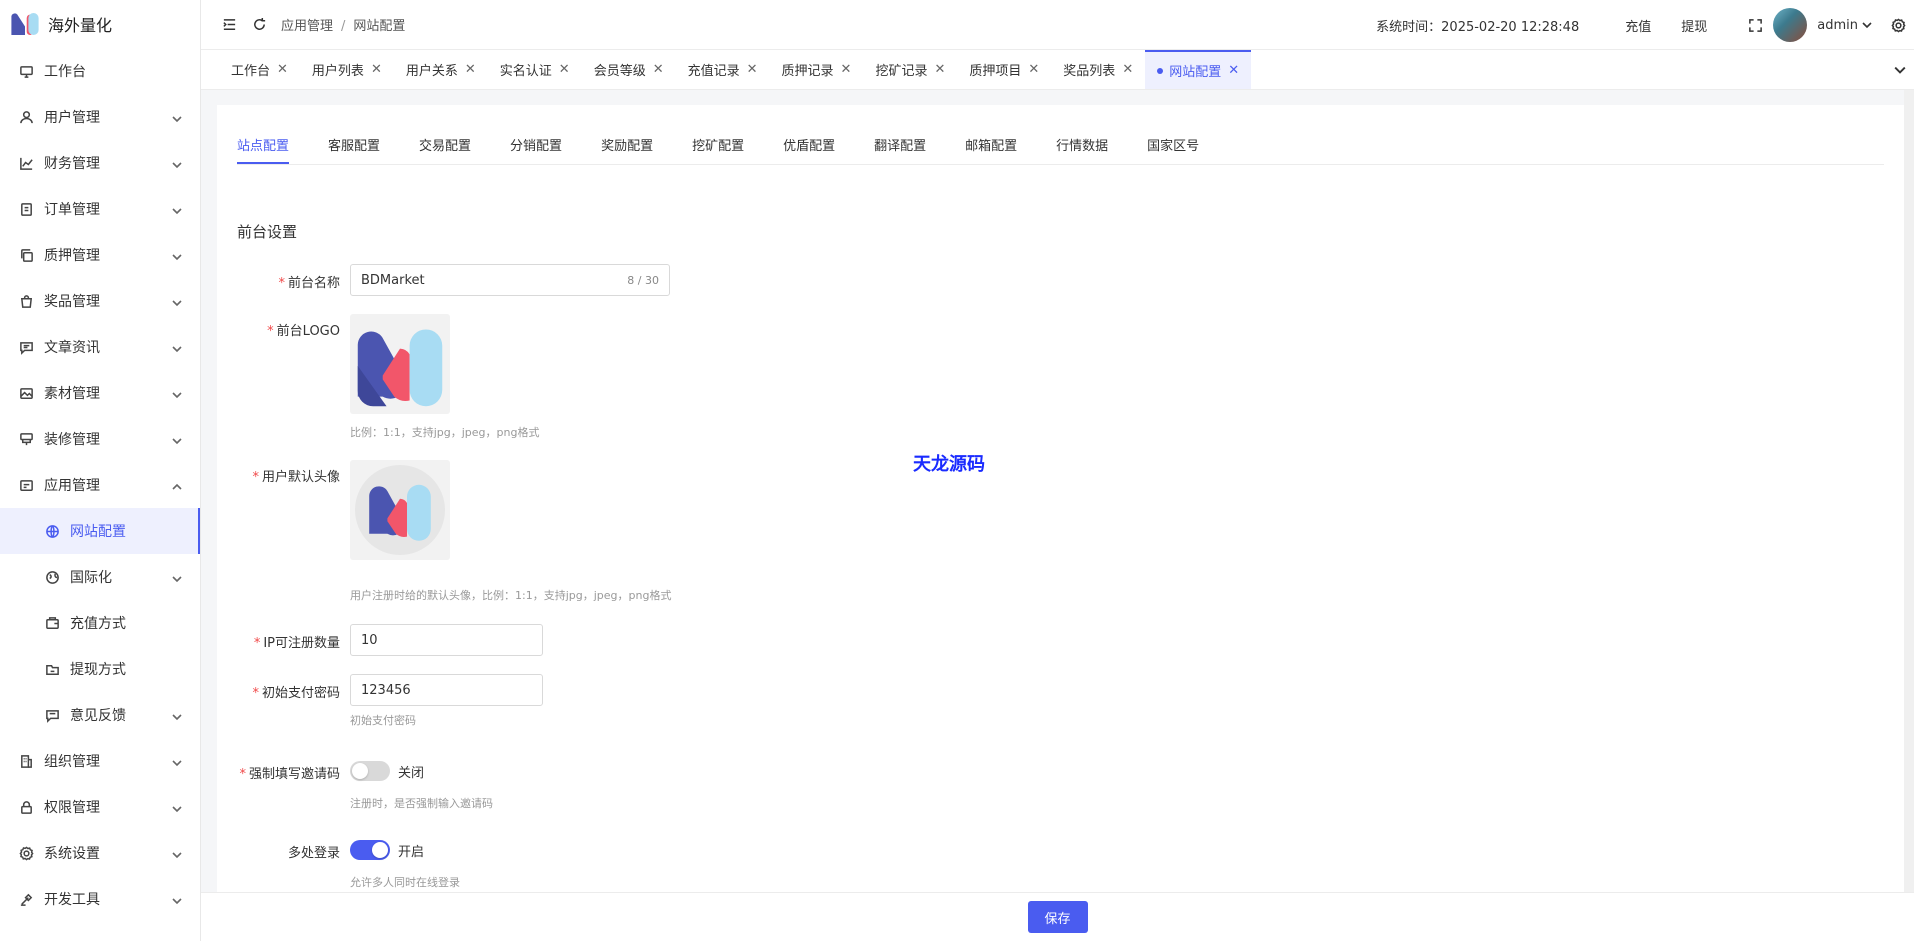  I want to click on sidebar-item-12: 充值方式, so click(100, 623).